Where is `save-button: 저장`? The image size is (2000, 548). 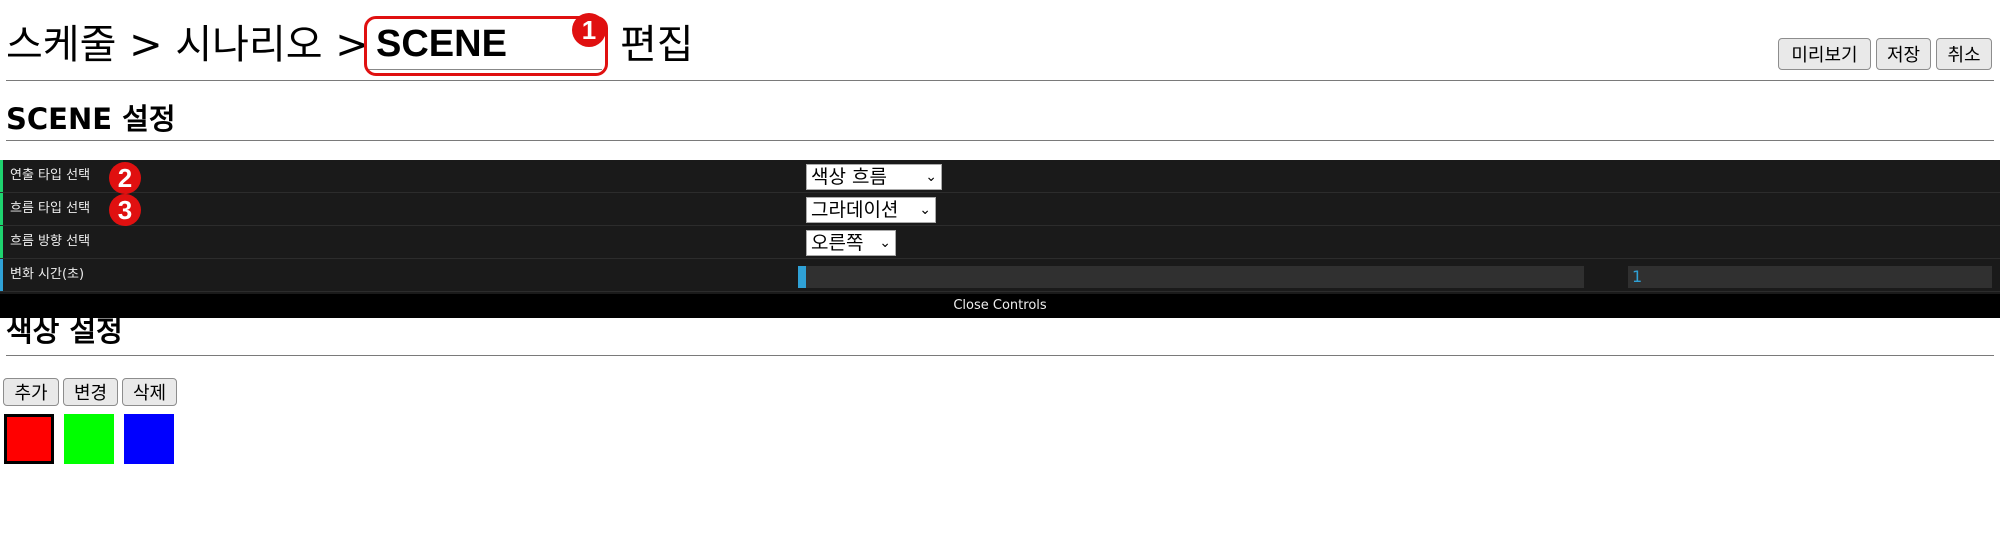 save-button: 저장 is located at coordinates (1903, 54).